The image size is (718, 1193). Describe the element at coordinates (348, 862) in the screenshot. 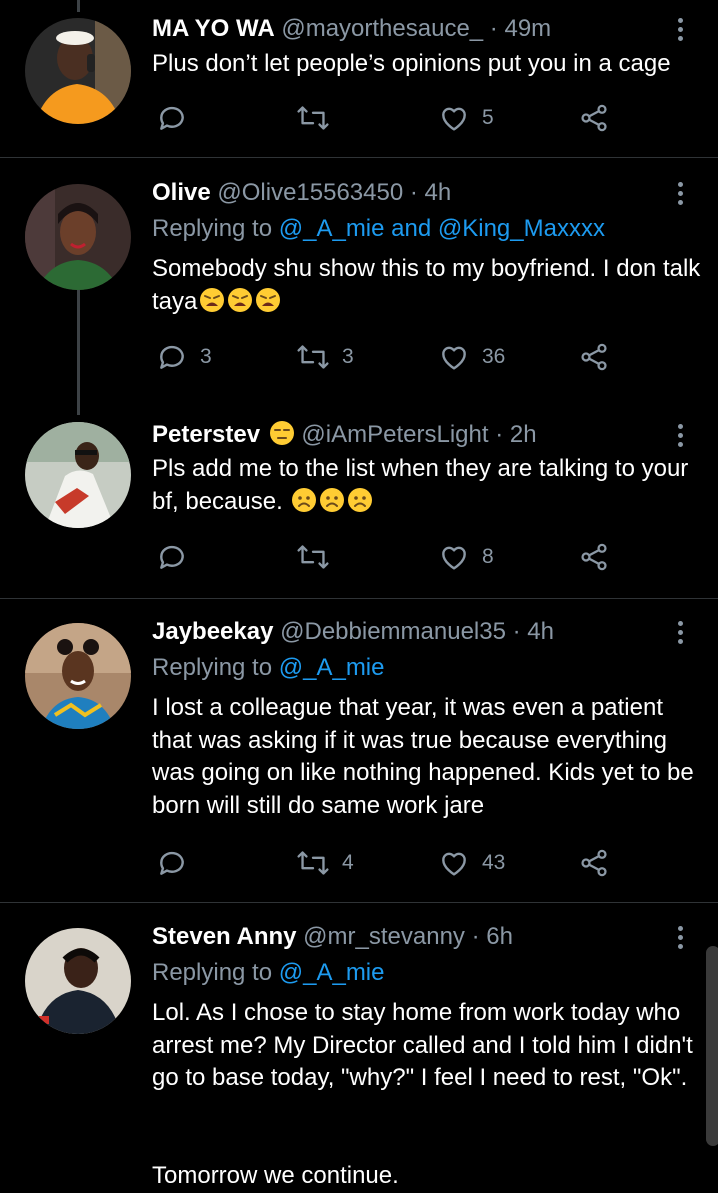

I see `retweet-count: 4` at that location.